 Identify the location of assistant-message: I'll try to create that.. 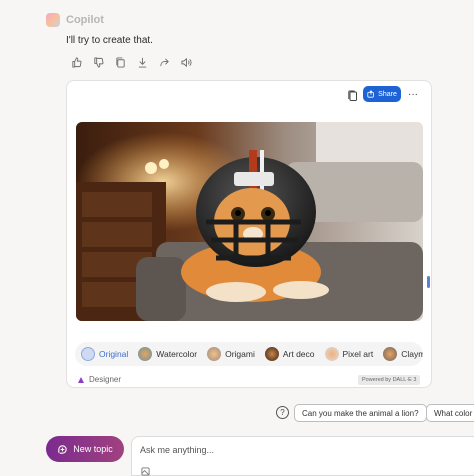
(109, 40).